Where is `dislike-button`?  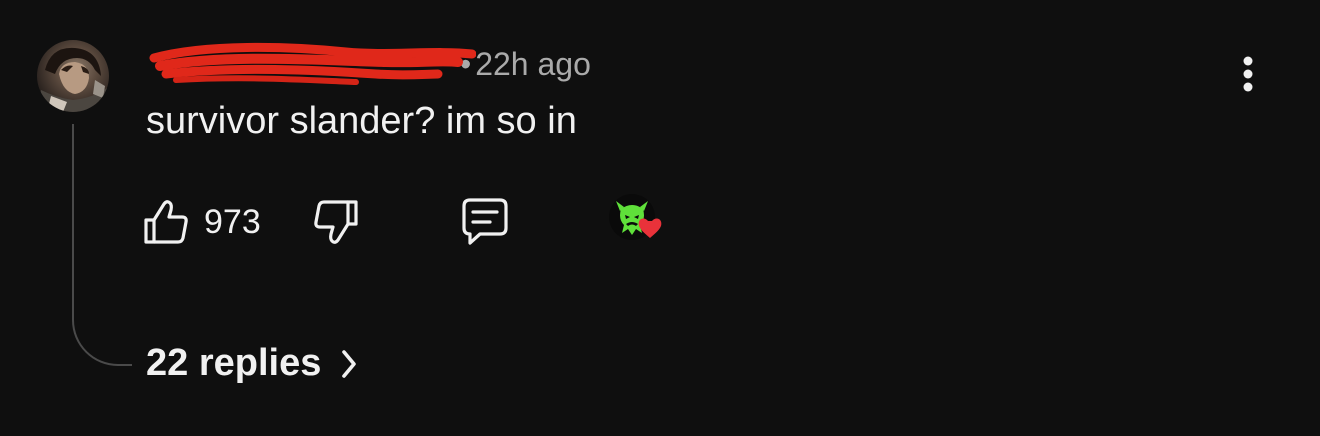
dislike-button is located at coordinates (336, 222).